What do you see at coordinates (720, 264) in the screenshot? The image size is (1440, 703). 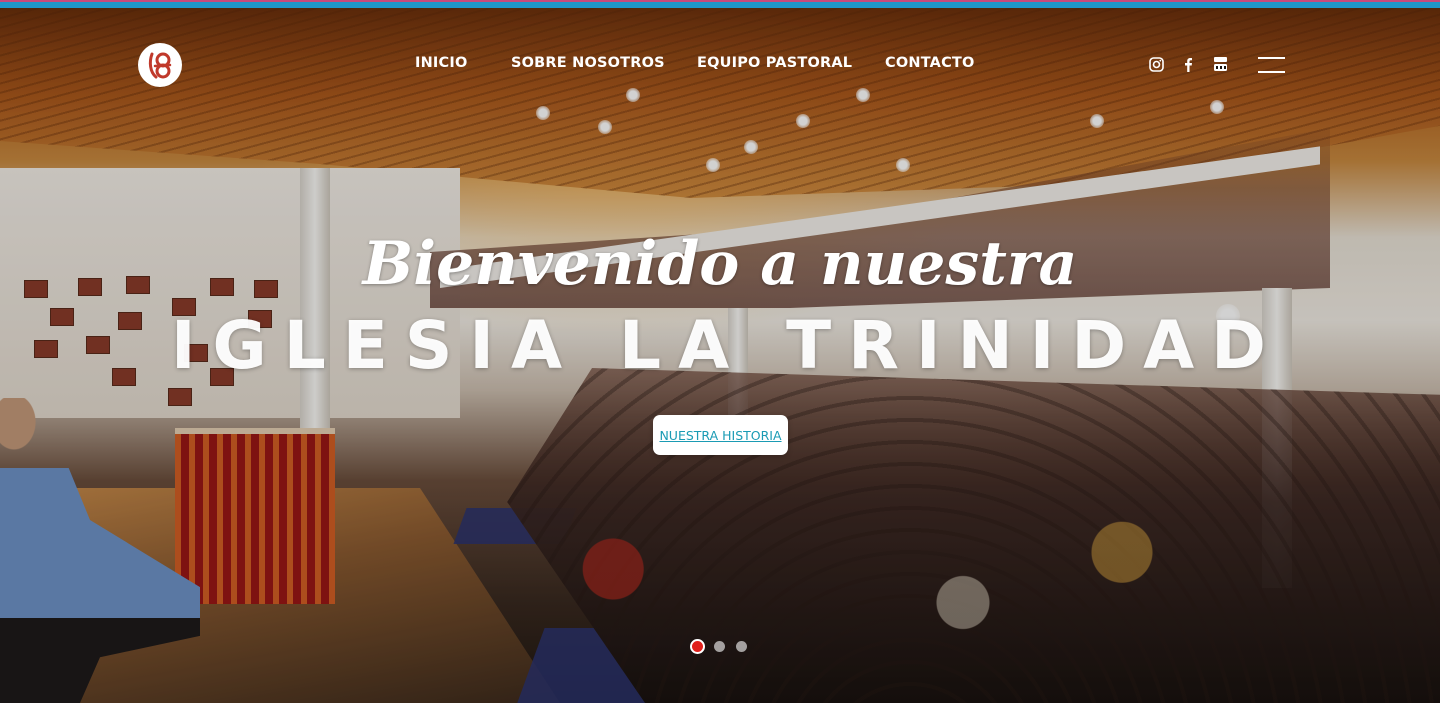 I see `hero-headline: Bienvenido a nuestra` at bounding box center [720, 264].